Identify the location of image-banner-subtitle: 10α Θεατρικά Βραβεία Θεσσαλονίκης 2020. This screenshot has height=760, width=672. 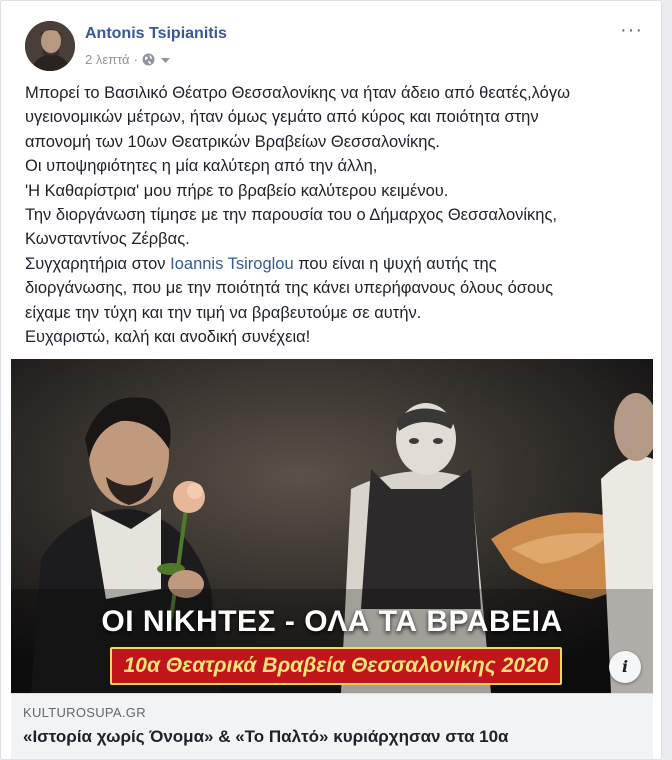
(336, 666).